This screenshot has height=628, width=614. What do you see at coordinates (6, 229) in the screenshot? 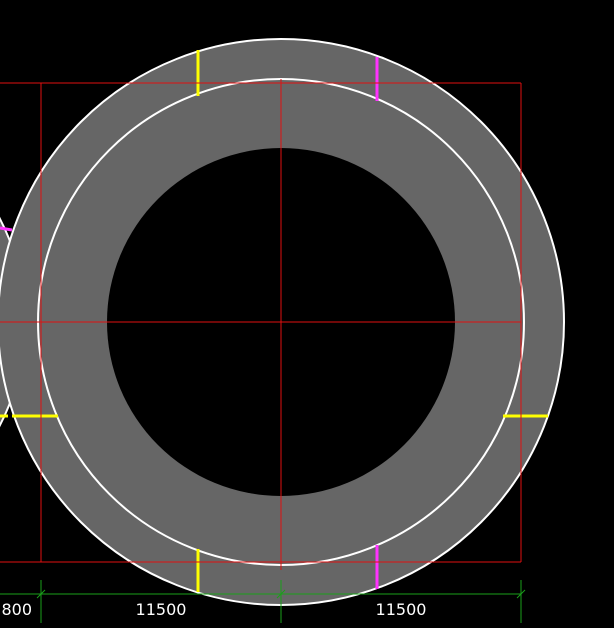
I see `joint-mark-left-ring` at bounding box center [6, 229].